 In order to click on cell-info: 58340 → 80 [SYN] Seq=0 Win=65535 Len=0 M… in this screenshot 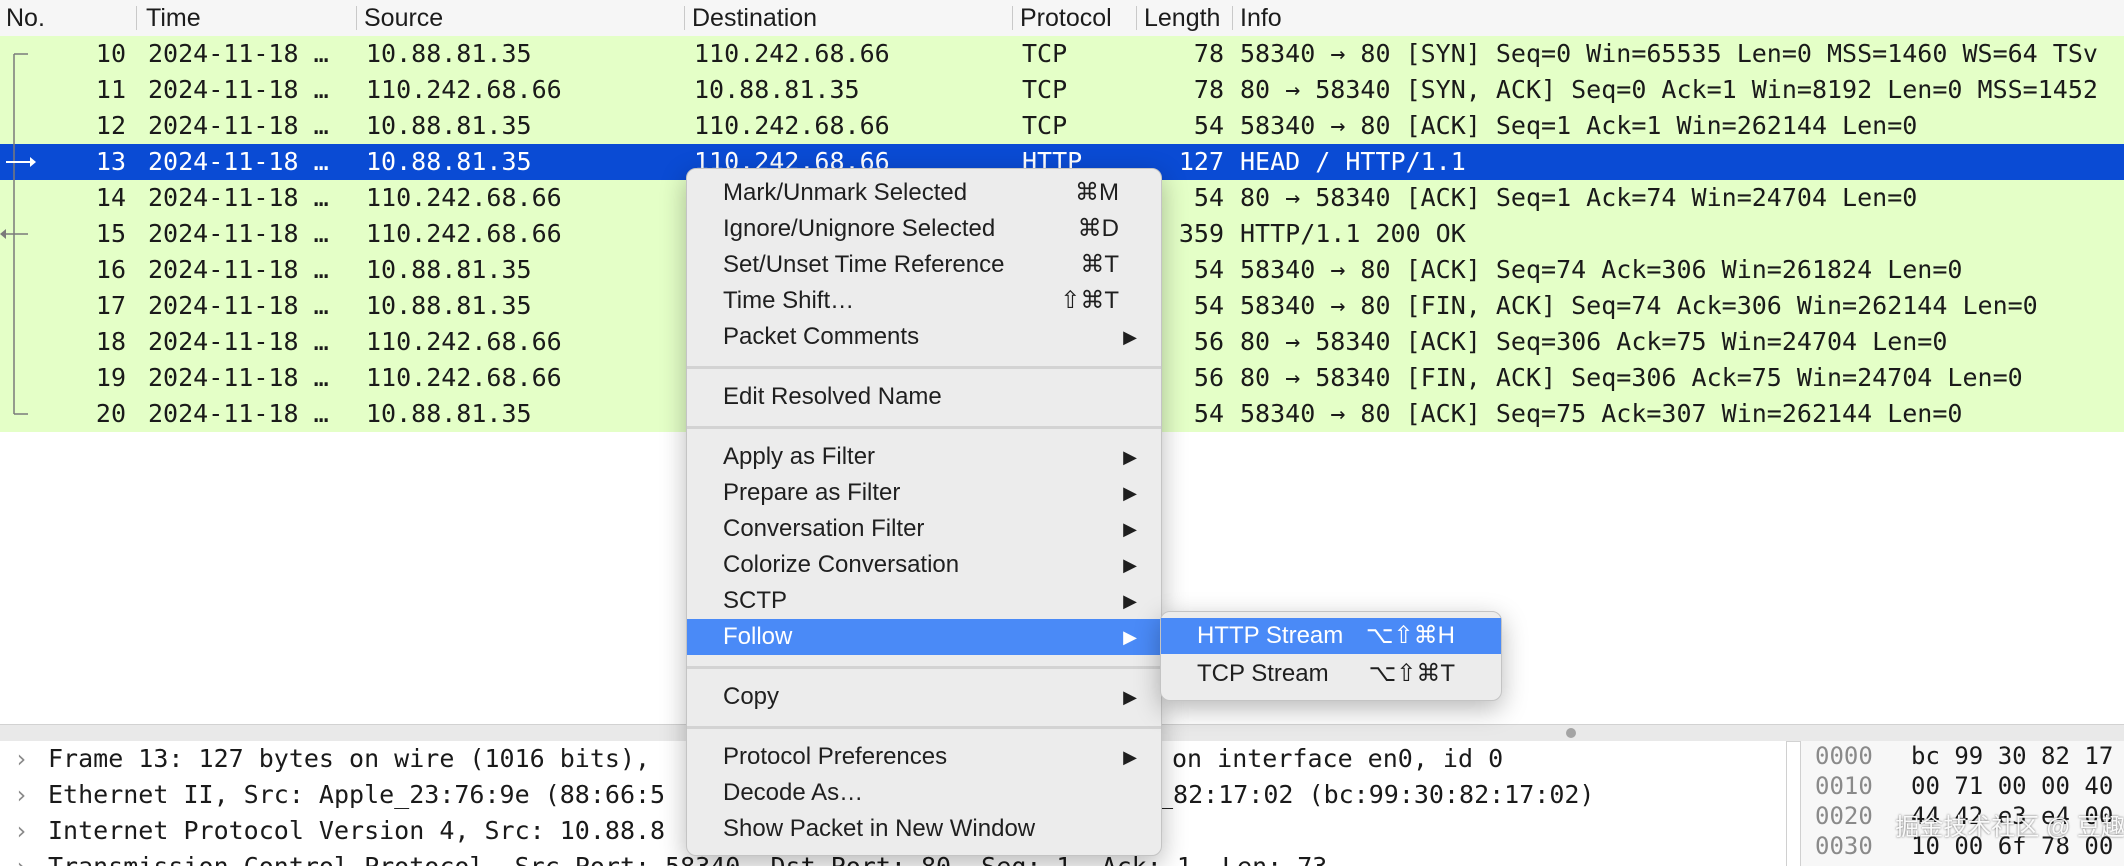, I will do `click(1669, 53)`.